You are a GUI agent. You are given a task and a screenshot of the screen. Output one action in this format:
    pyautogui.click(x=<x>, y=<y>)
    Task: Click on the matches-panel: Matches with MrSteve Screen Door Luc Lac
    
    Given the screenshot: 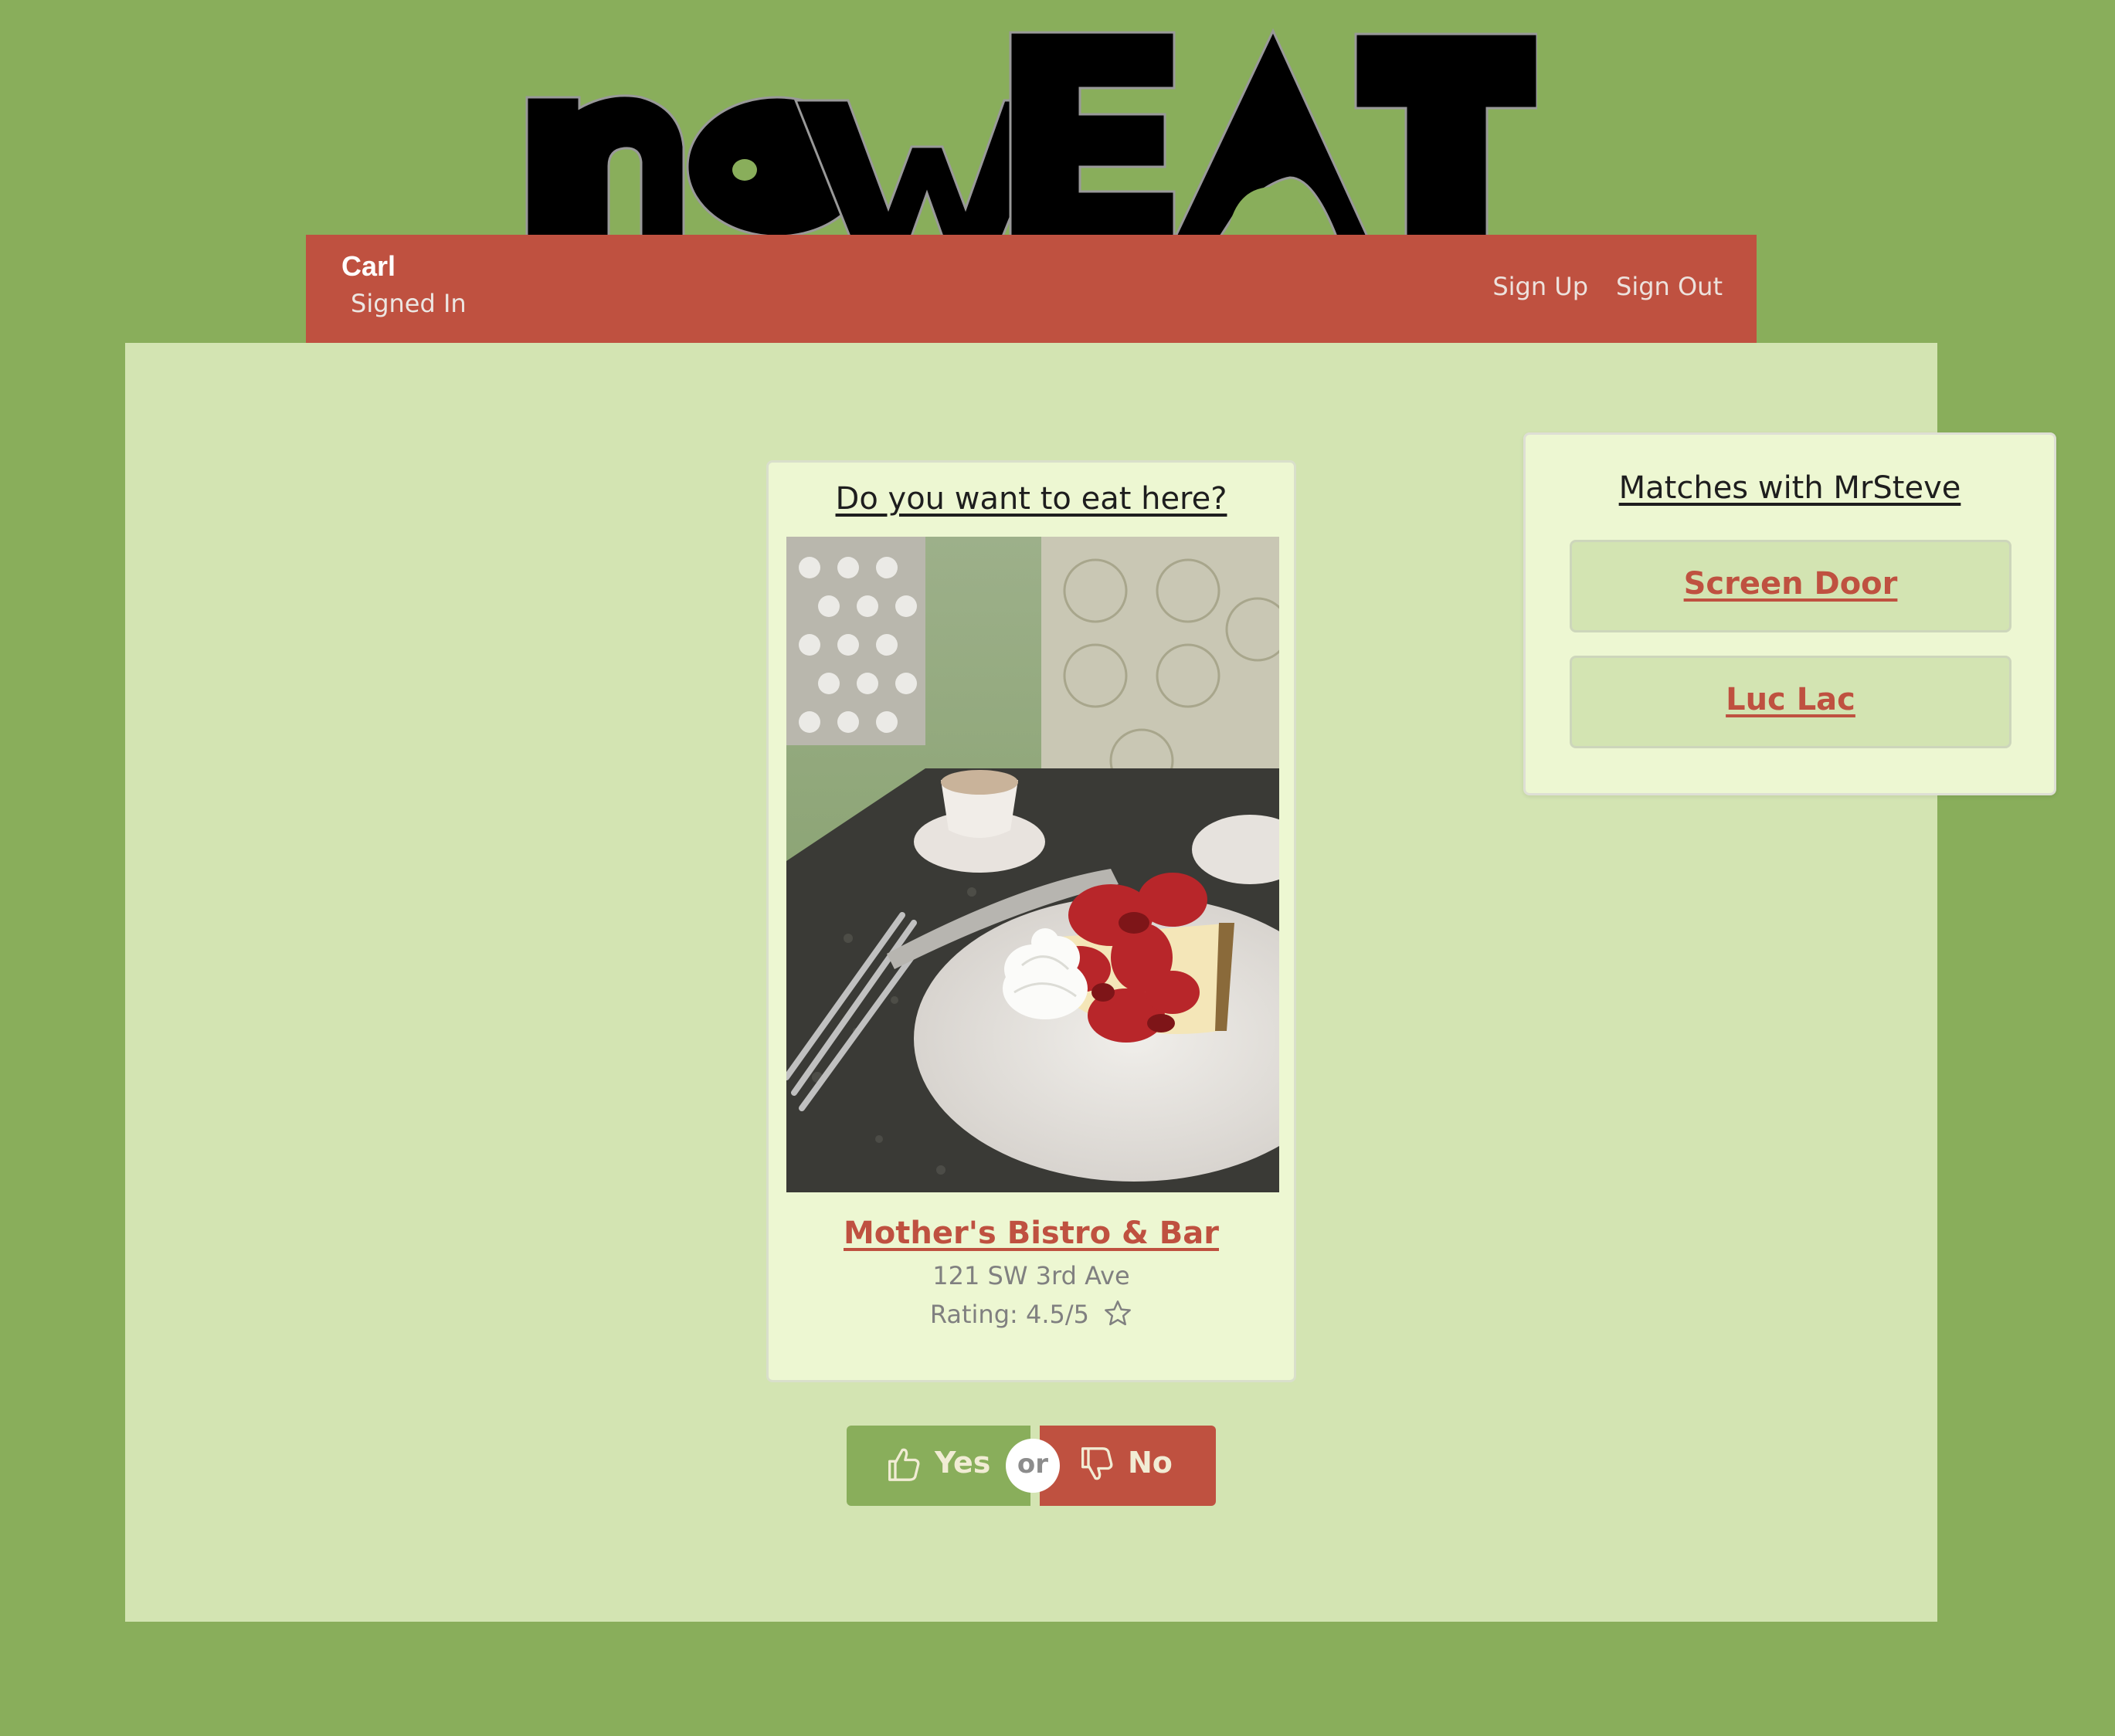 What is the action you would take?
    pyautogui.click(x=1790, y=613)
    